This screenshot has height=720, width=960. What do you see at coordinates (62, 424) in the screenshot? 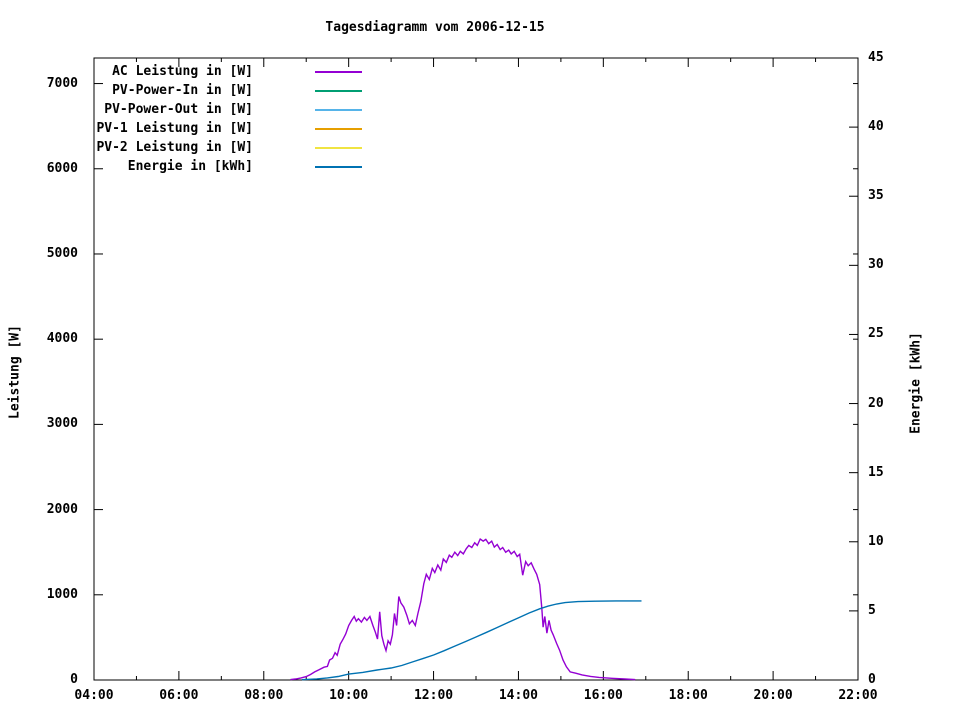
I see `y-left-tick-label: 3000` at bounding box center [62, 424].